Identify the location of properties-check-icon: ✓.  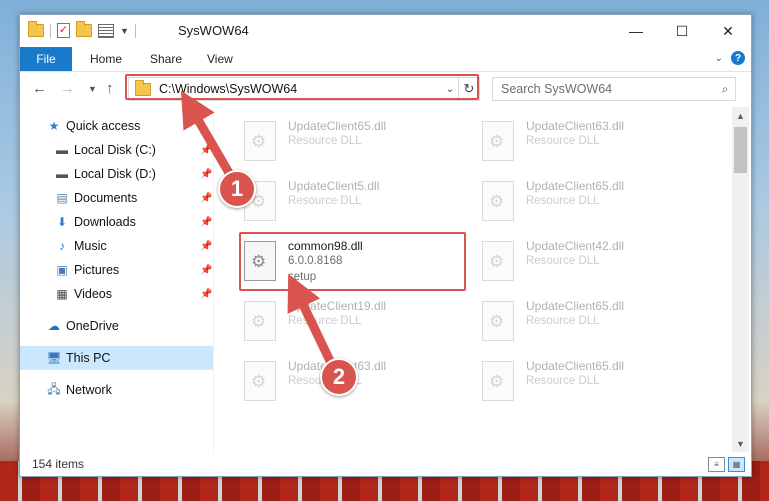
(63, 30).